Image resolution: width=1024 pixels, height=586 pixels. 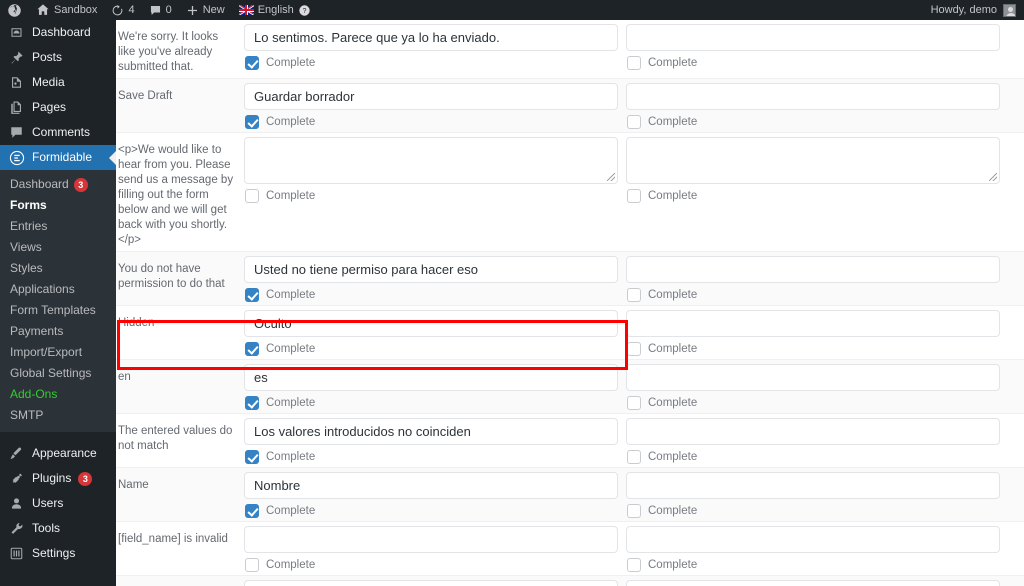 What do you see at coordinates (431, 160) in the screenshot?
I see `translation-textarea` at bounding box center [431, 160].